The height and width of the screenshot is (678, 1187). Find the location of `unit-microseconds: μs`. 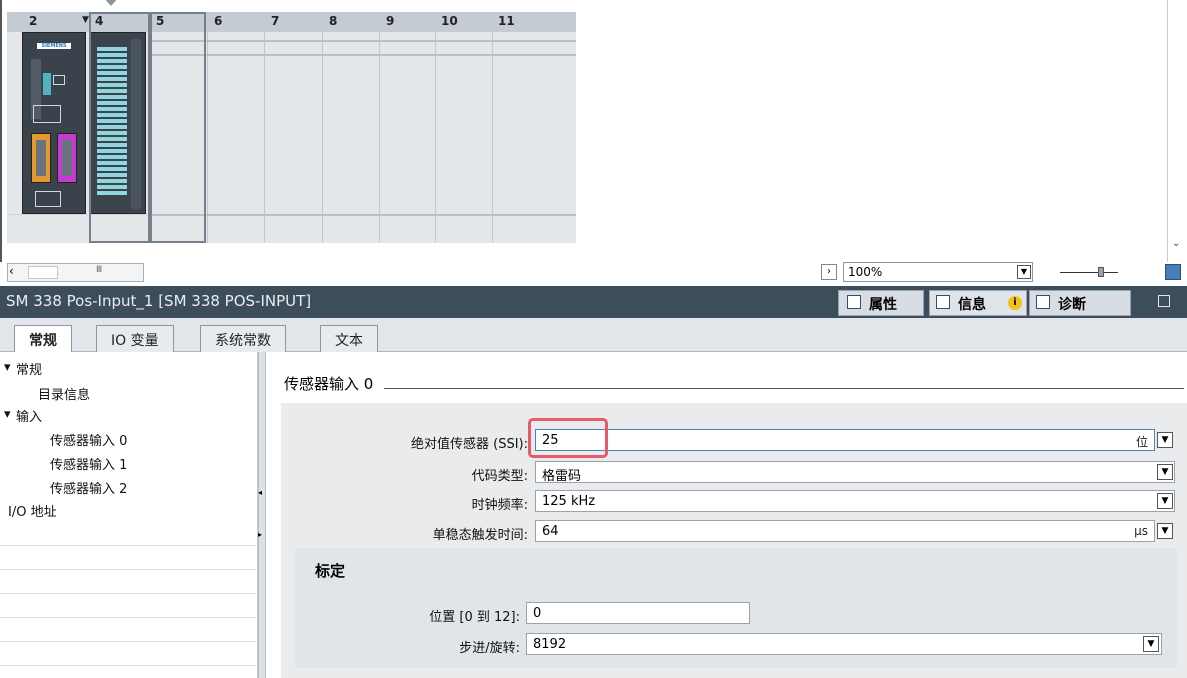

unit-microseconds: μs is located at coordinates (1141, 531).